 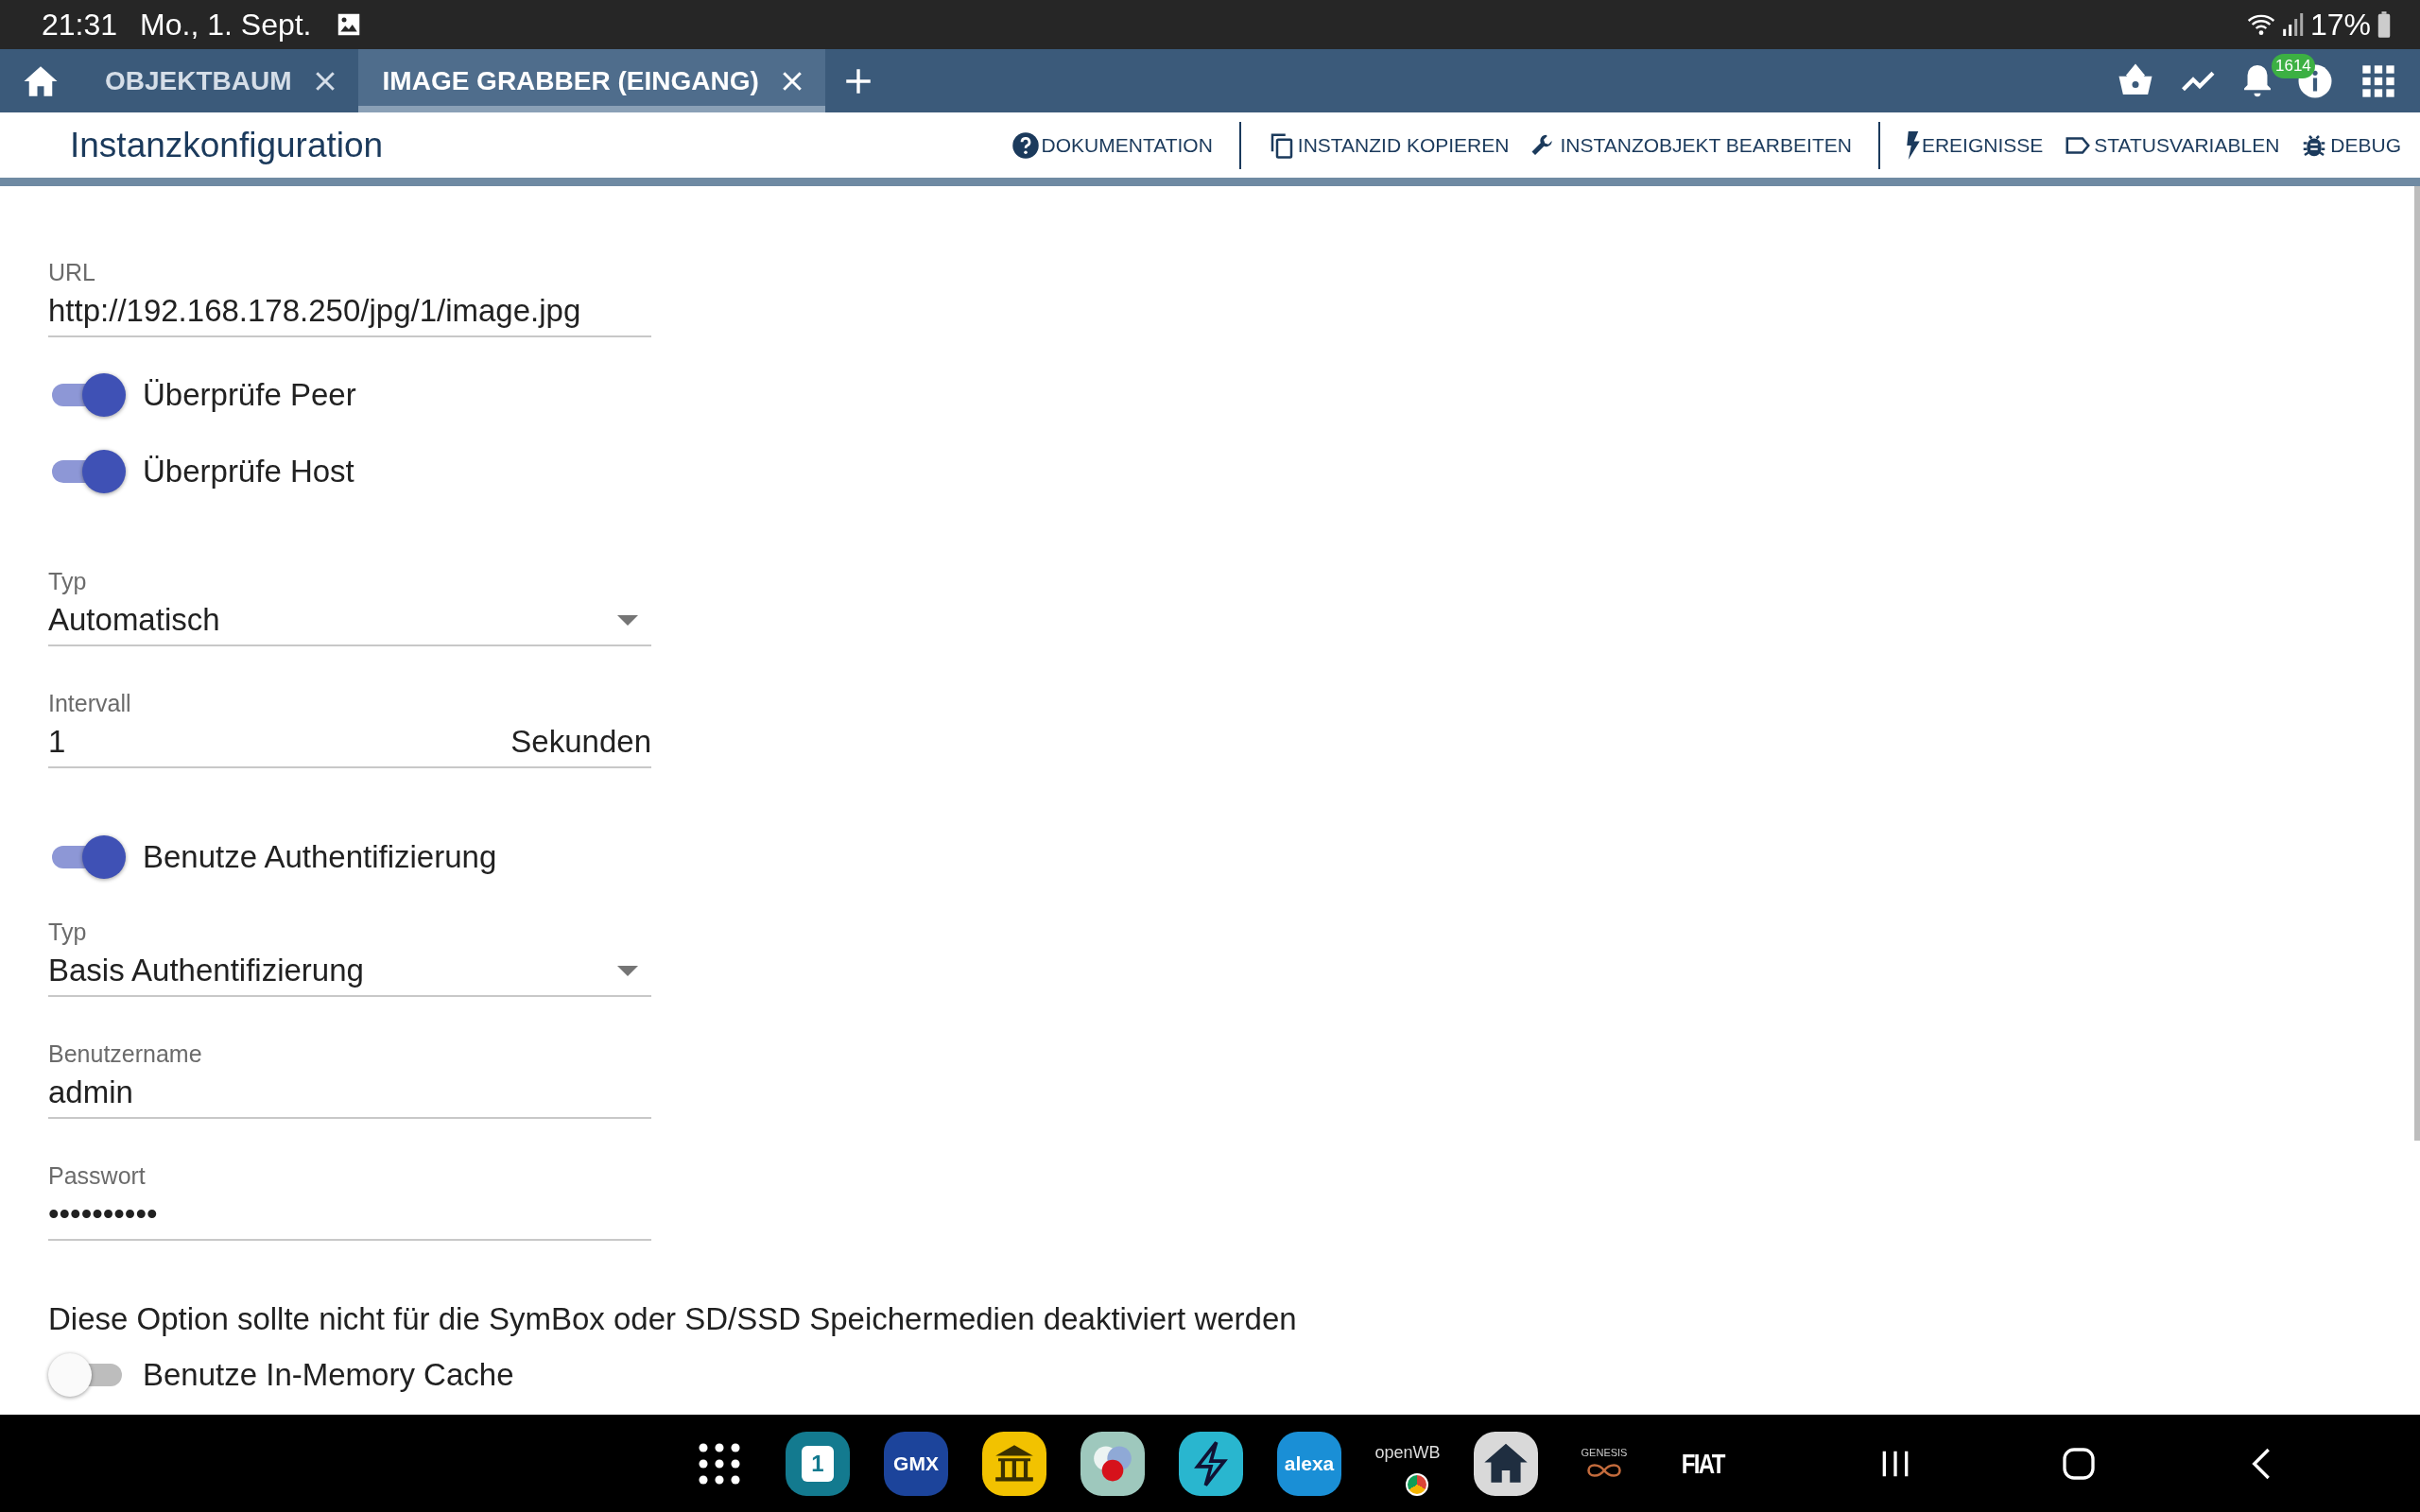 What do you see at coordinates (97, 1175) in the screenshot?
I see `field-label: Passwort` at bounding box center [97, 1175].